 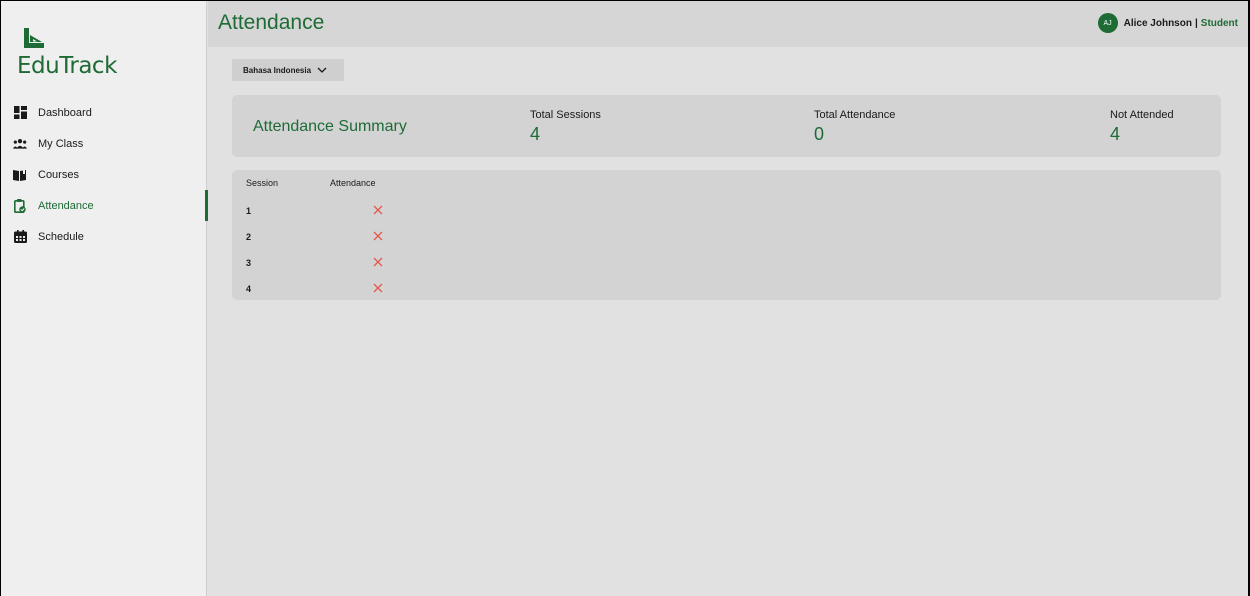 What do you see at coordinates (66, 205) in the screenshot?
I see `sidebar-item-label: Attendance` at bounding box center [66, 205].